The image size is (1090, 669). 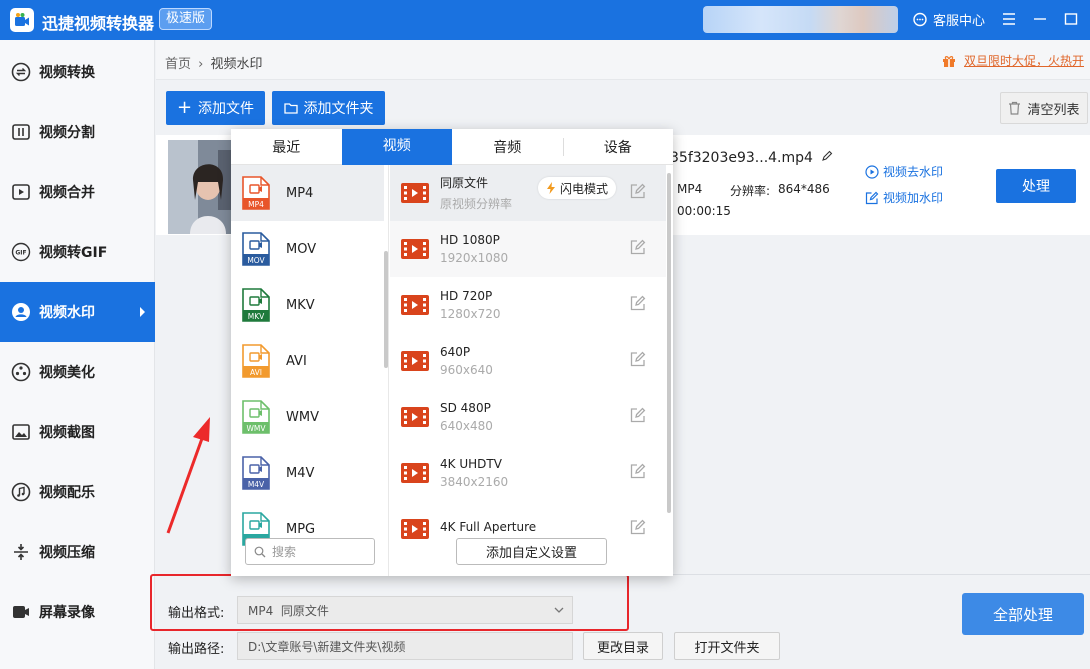 I want to click on search-icon, so click(x=260, y=551).